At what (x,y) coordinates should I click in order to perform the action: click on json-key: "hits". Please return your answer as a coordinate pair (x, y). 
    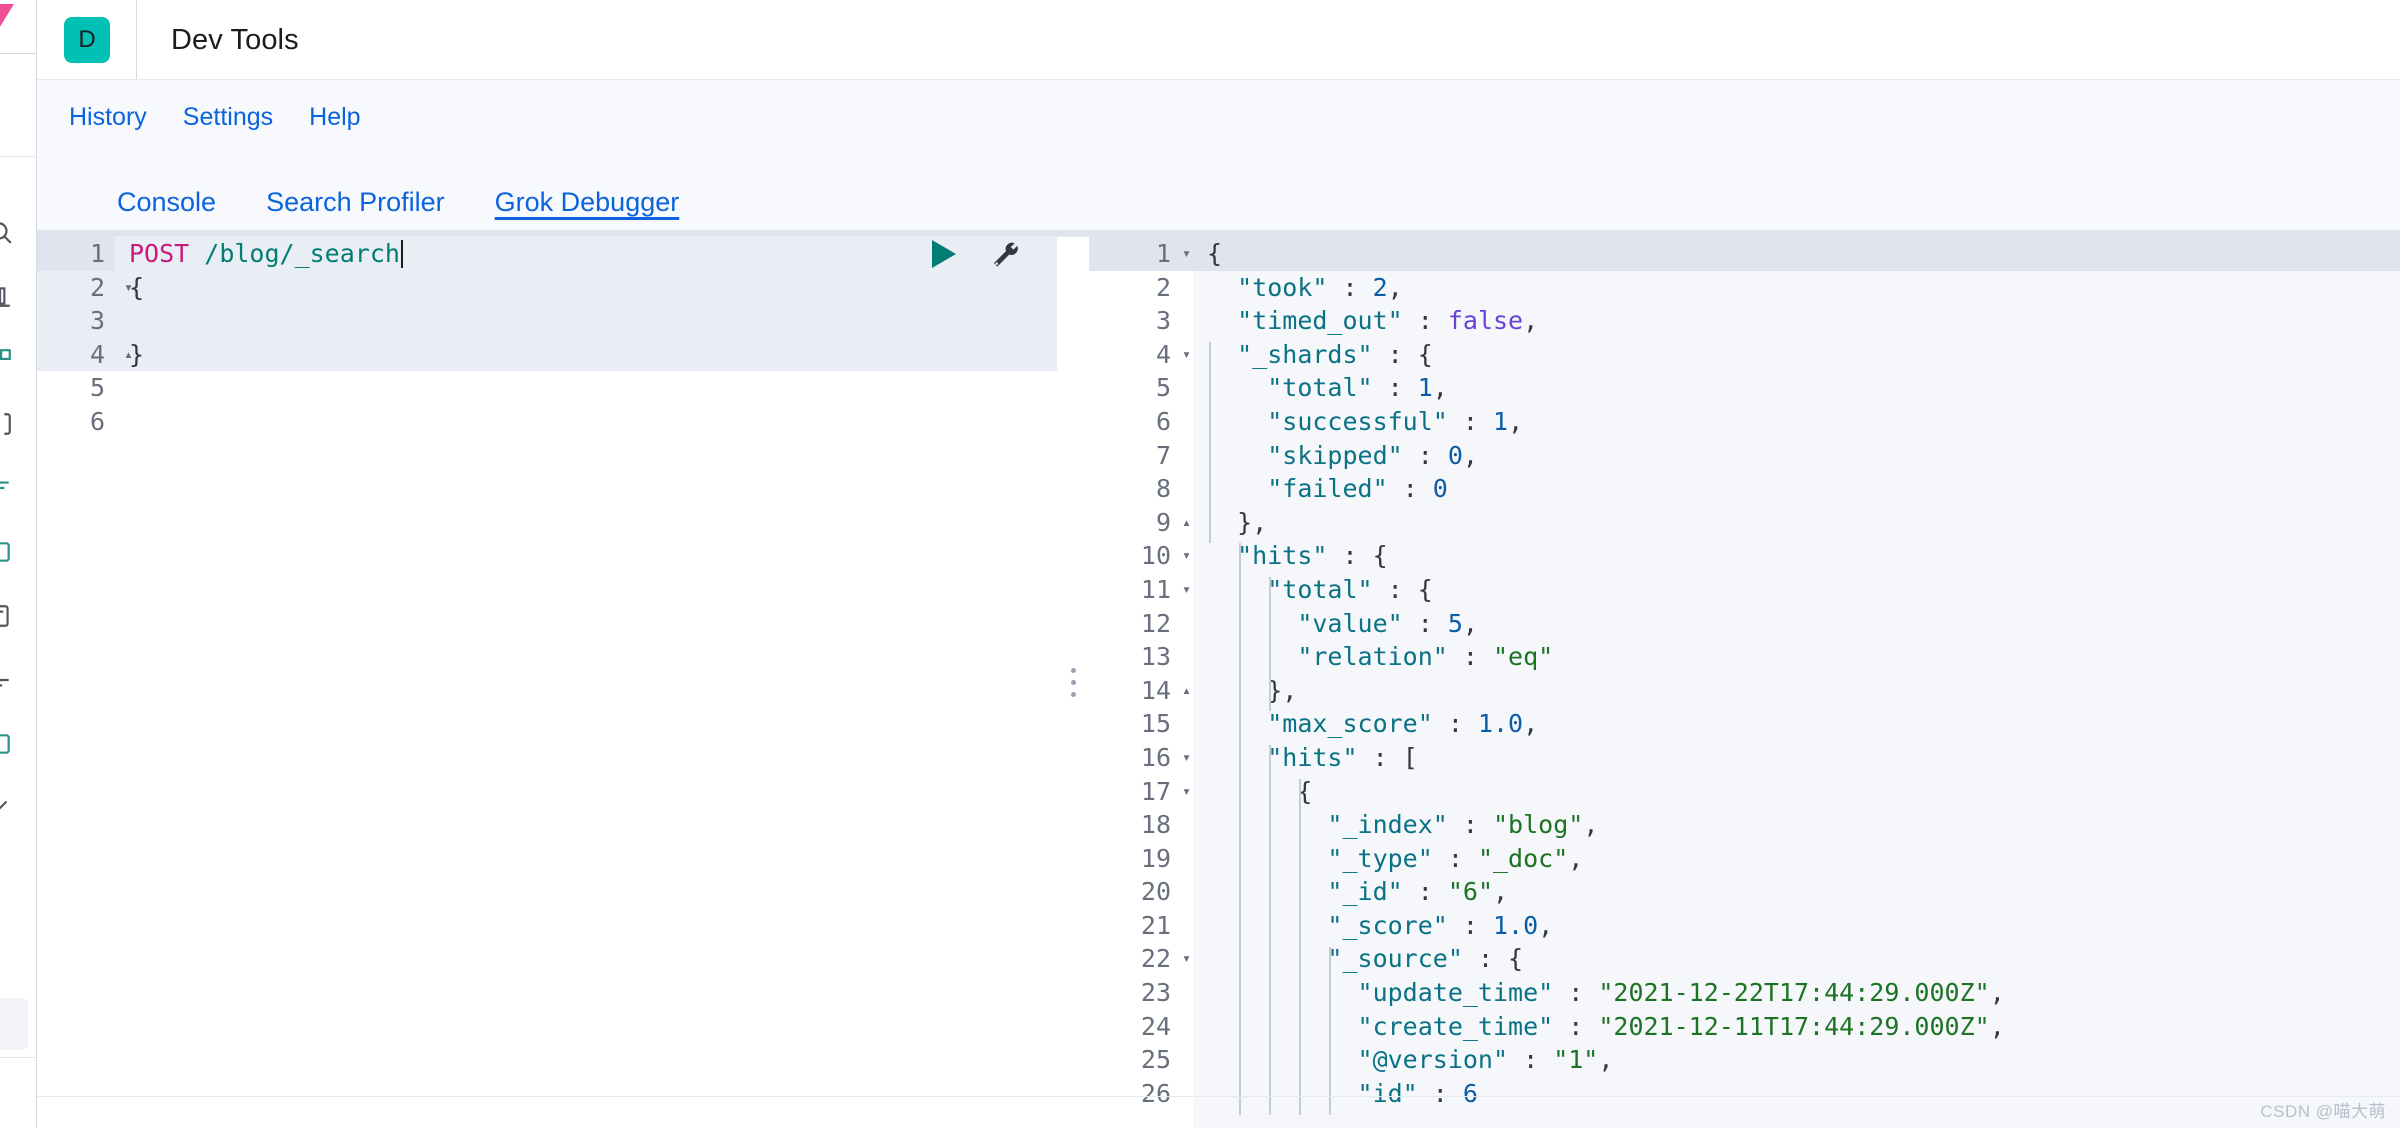
    Looking at the image, I should click on (1282, 556).